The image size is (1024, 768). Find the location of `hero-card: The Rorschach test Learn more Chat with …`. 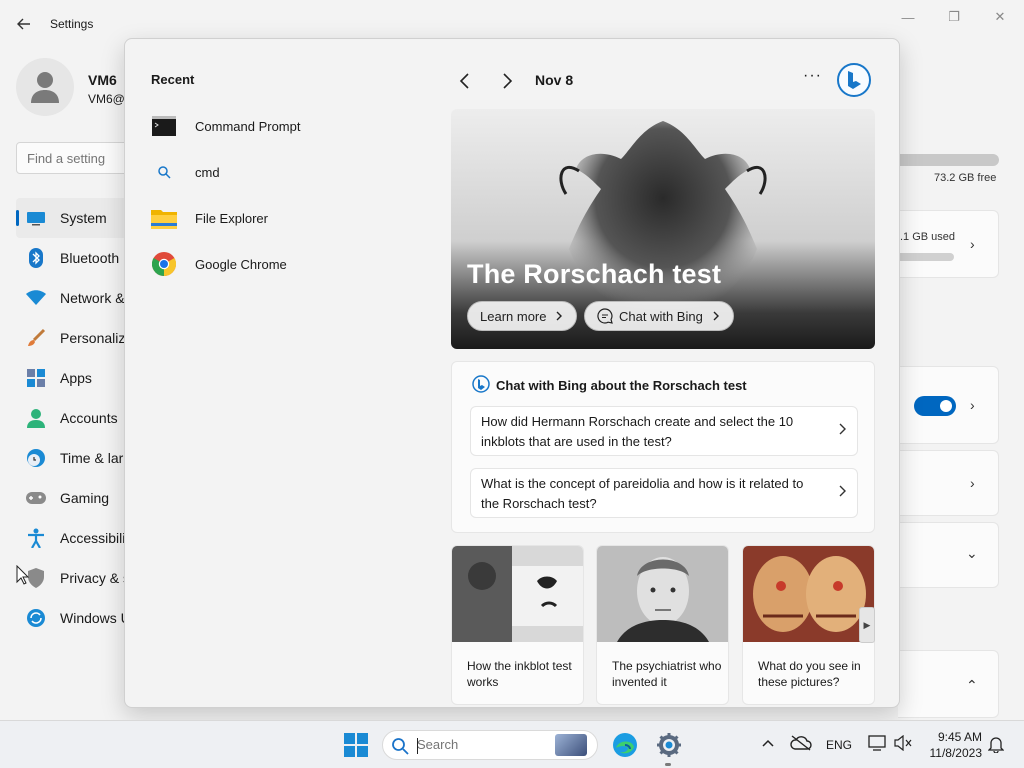

hero-card: The Rorschach test Learn more Chat with … is located at coordinates (663, 229).